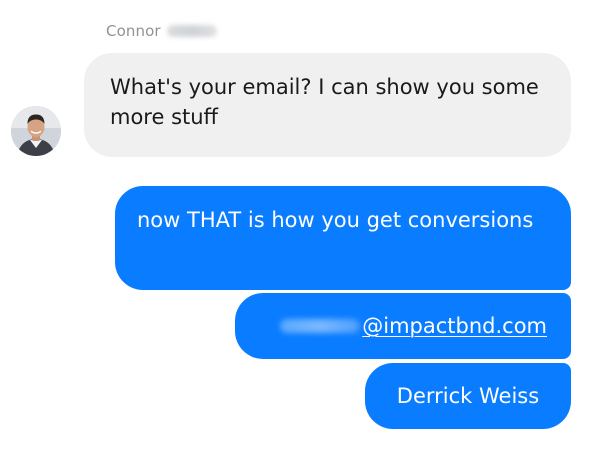 This screenshot has height=476, width=589. Describe the element at coordinates (191, 31) in the screenshot. I see `blurred-surname` at that location.